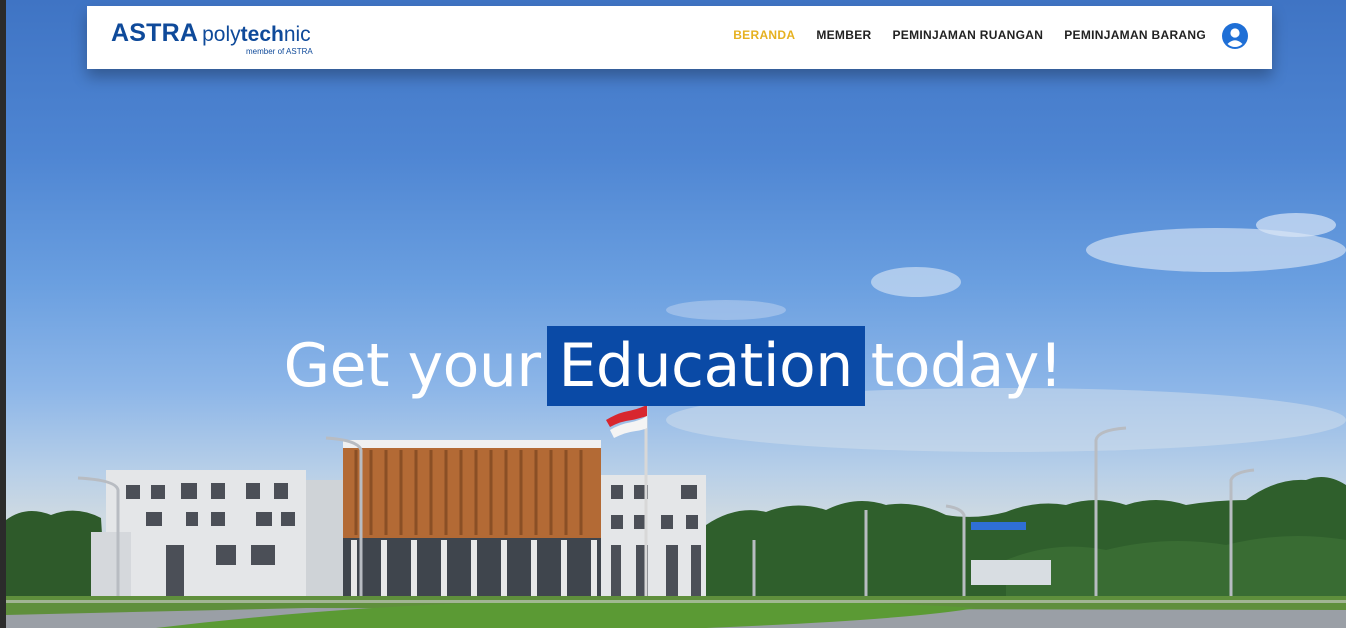 The height and width of the screenshot is (628, 1346). Describe the element at coordinates (256, 34) in the screenshot. I see `brand-product: polytechnic` at that location.